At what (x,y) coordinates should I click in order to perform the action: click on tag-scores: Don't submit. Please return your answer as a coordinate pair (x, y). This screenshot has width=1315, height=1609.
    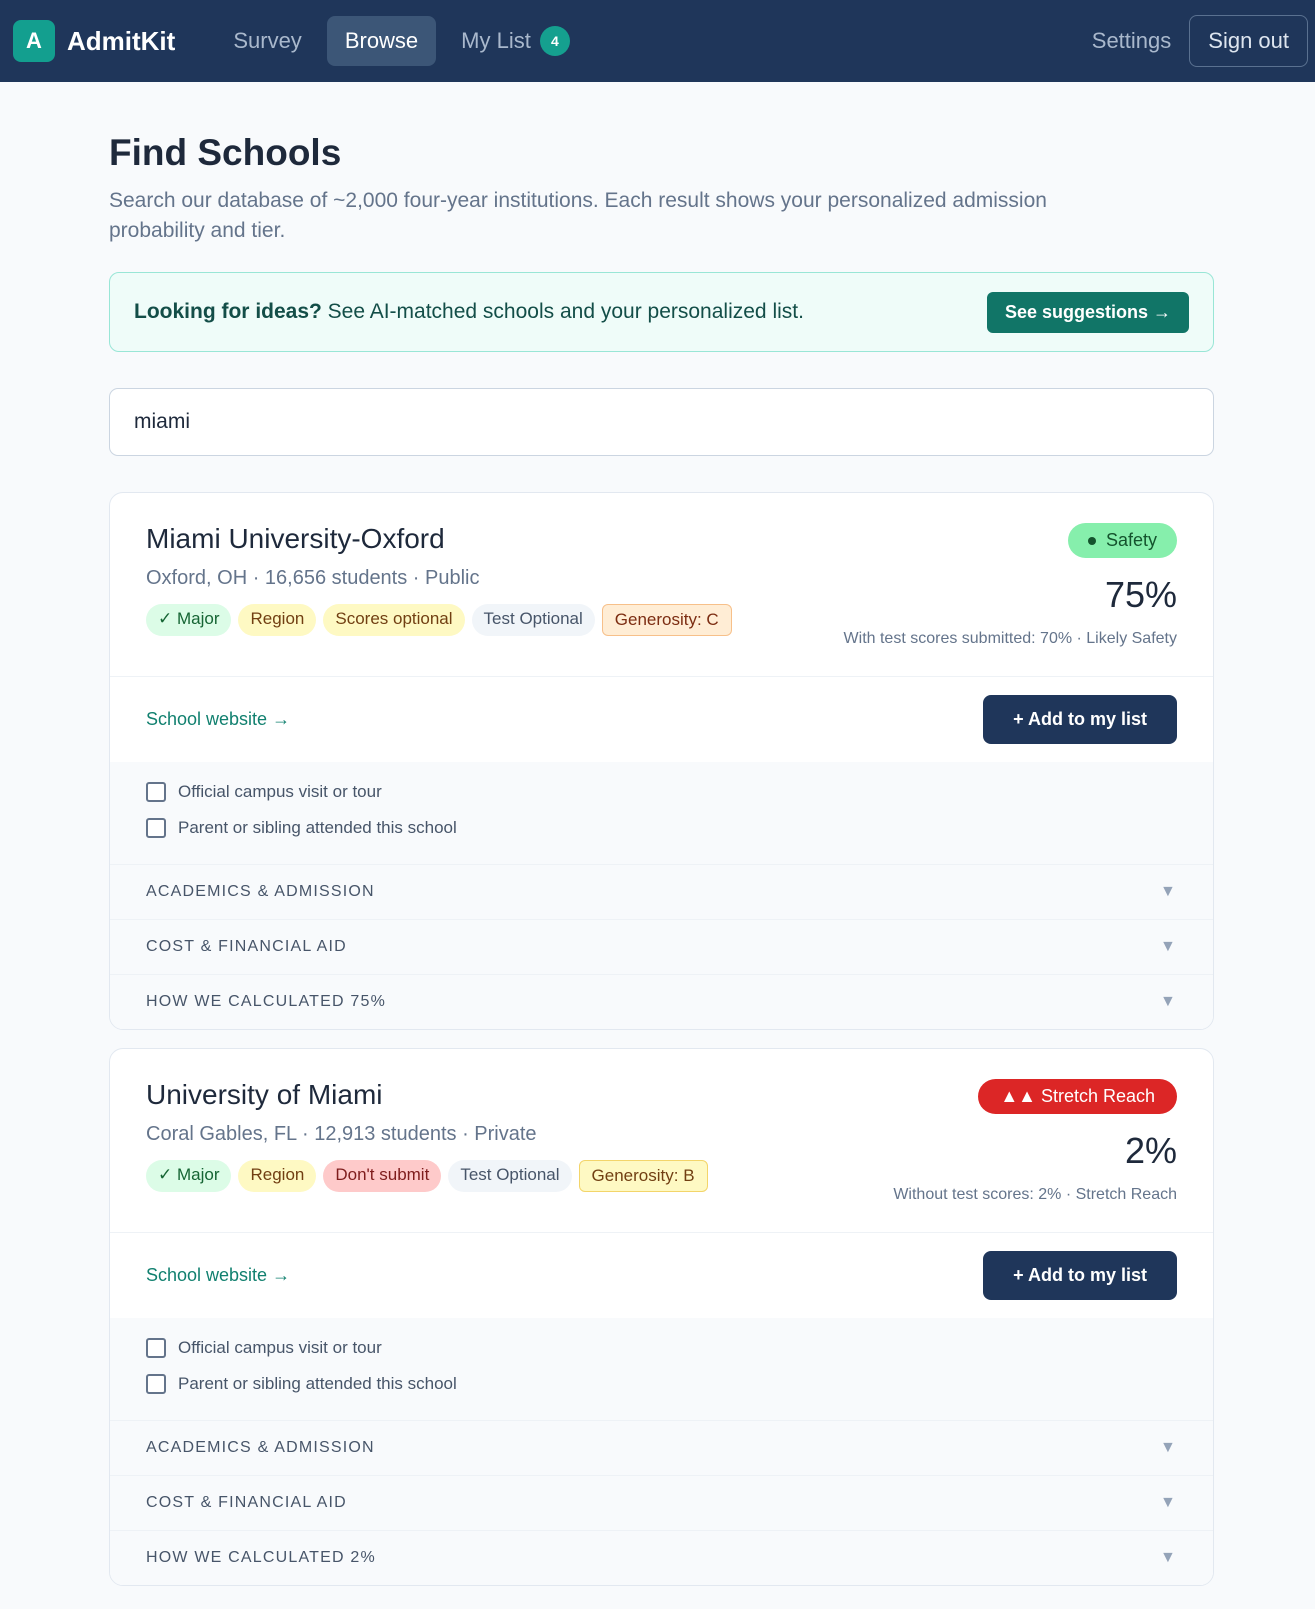
    Looking at the image, I should click on (382, 1176).